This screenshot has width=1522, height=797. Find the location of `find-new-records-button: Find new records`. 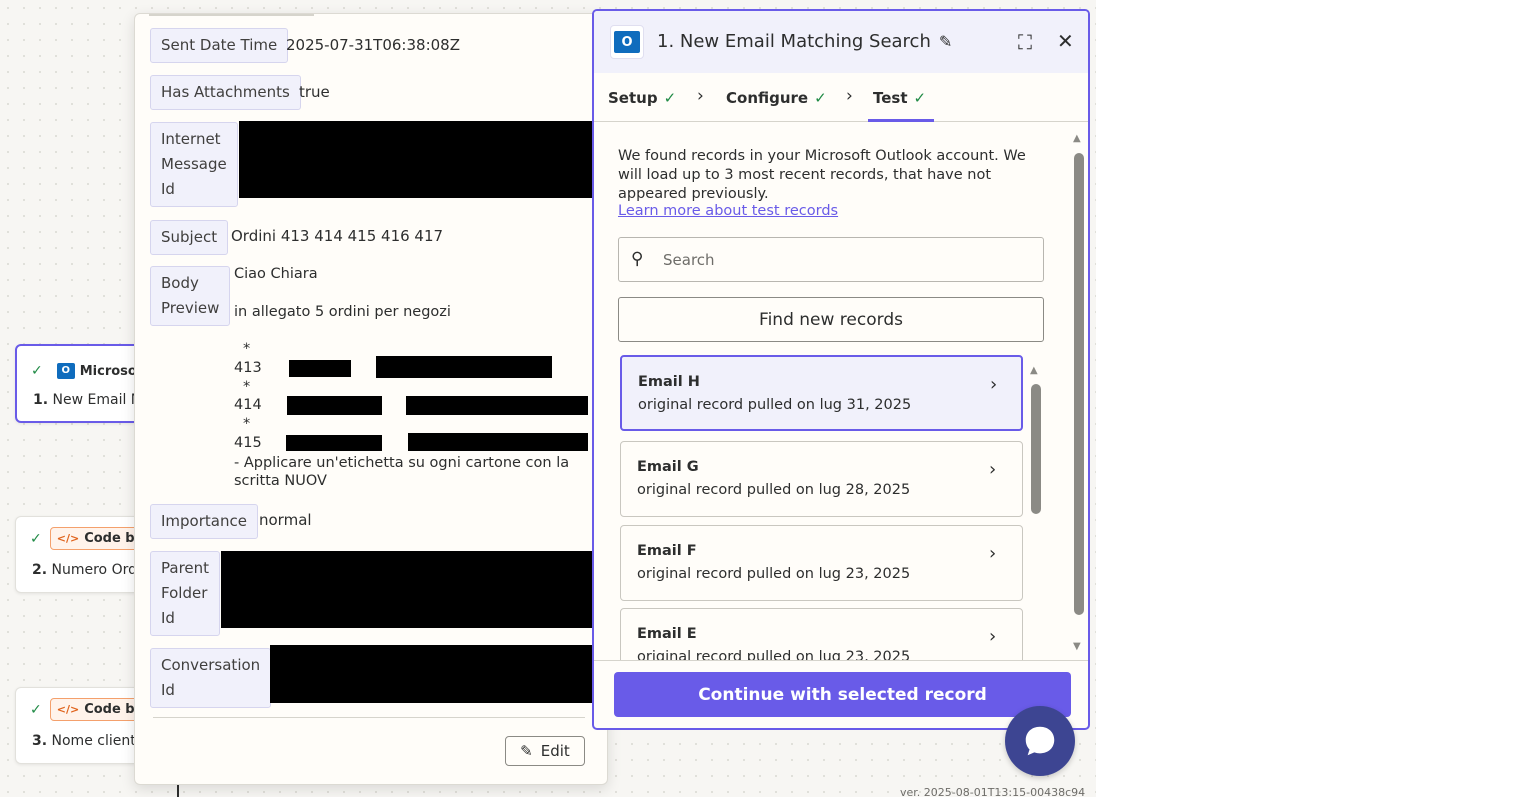

find-new-records-button: Find new records is located at coordinates (831, 319).